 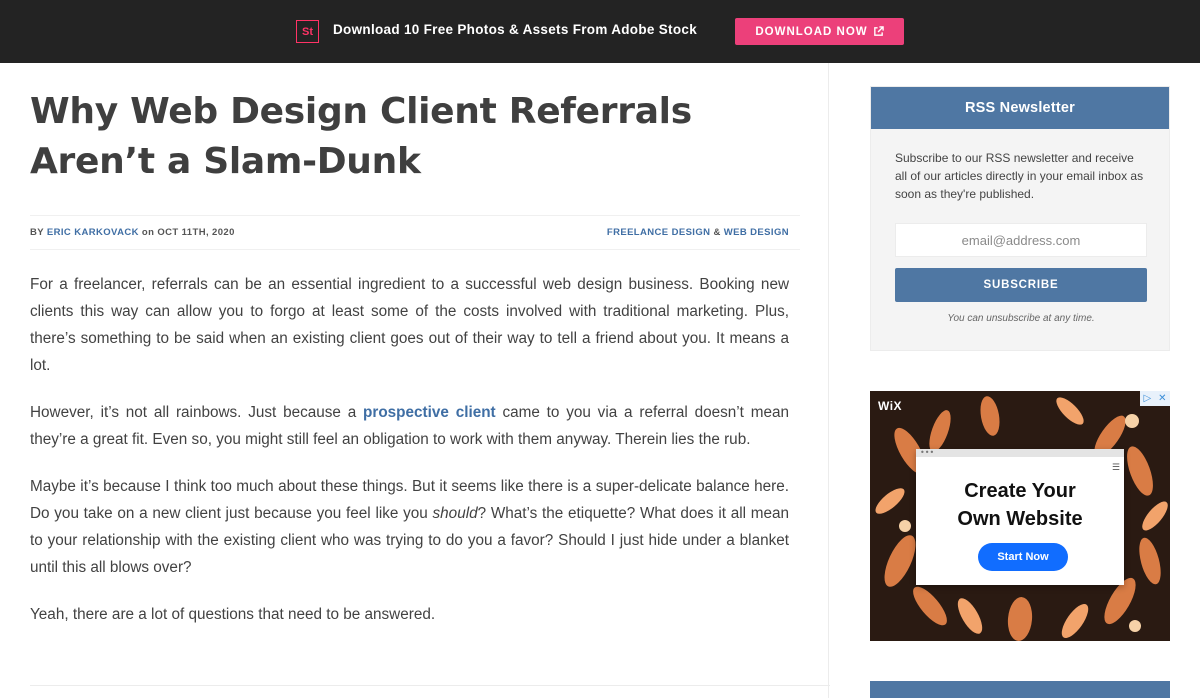 What do you see at coordinates (37, 232) in the screenshot?
I see `meta-by: BY` at bounding box center [37, 232].